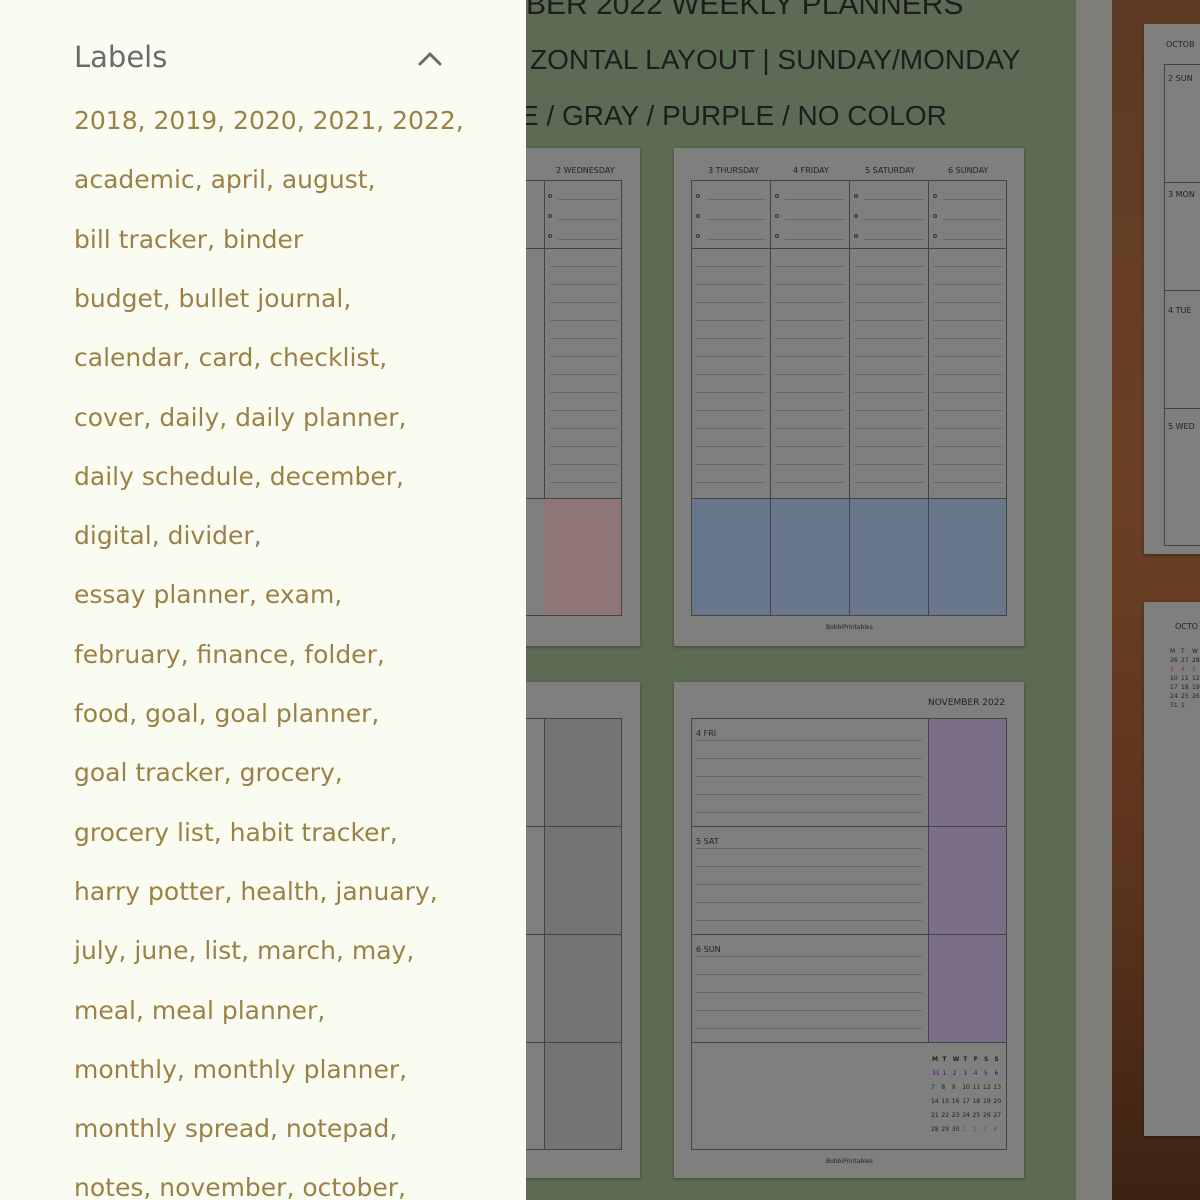 This screenshot has height=1200, width=1200. Describe the element at coordinates (1180, 78) in the screenshot. I see `day-label: 2 SUN` at that location.